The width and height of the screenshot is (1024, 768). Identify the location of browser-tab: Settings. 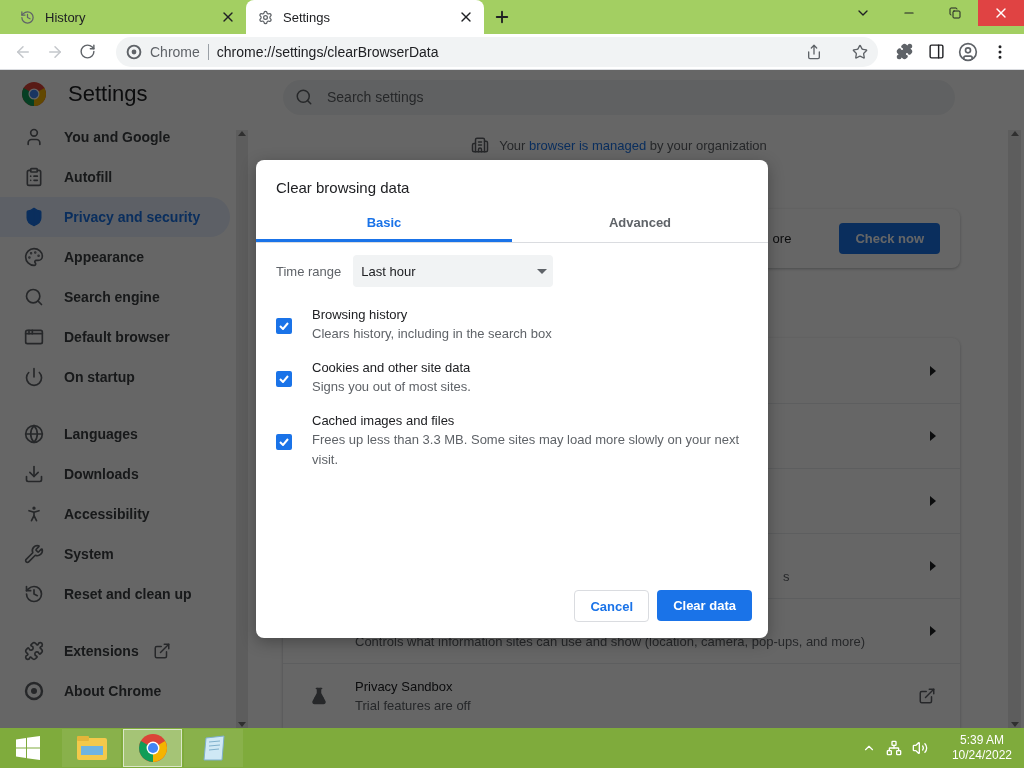
(365, 17).